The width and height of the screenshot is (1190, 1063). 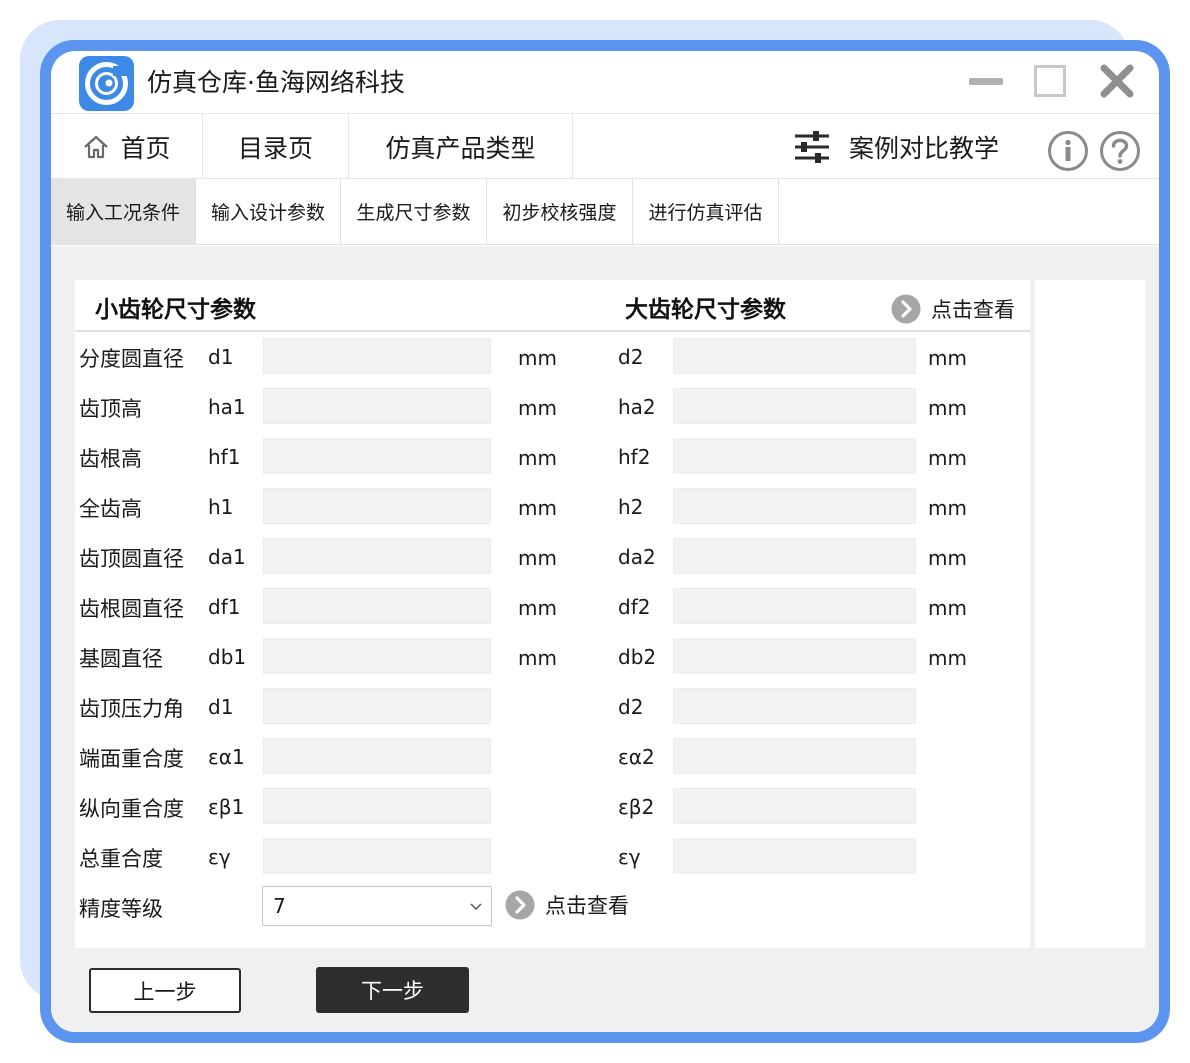 What do you see at coordinates (924, 148) in the screenshot?
I see `nav-case-compare-label: 案例对比教学` at bounding box center [924, 148].